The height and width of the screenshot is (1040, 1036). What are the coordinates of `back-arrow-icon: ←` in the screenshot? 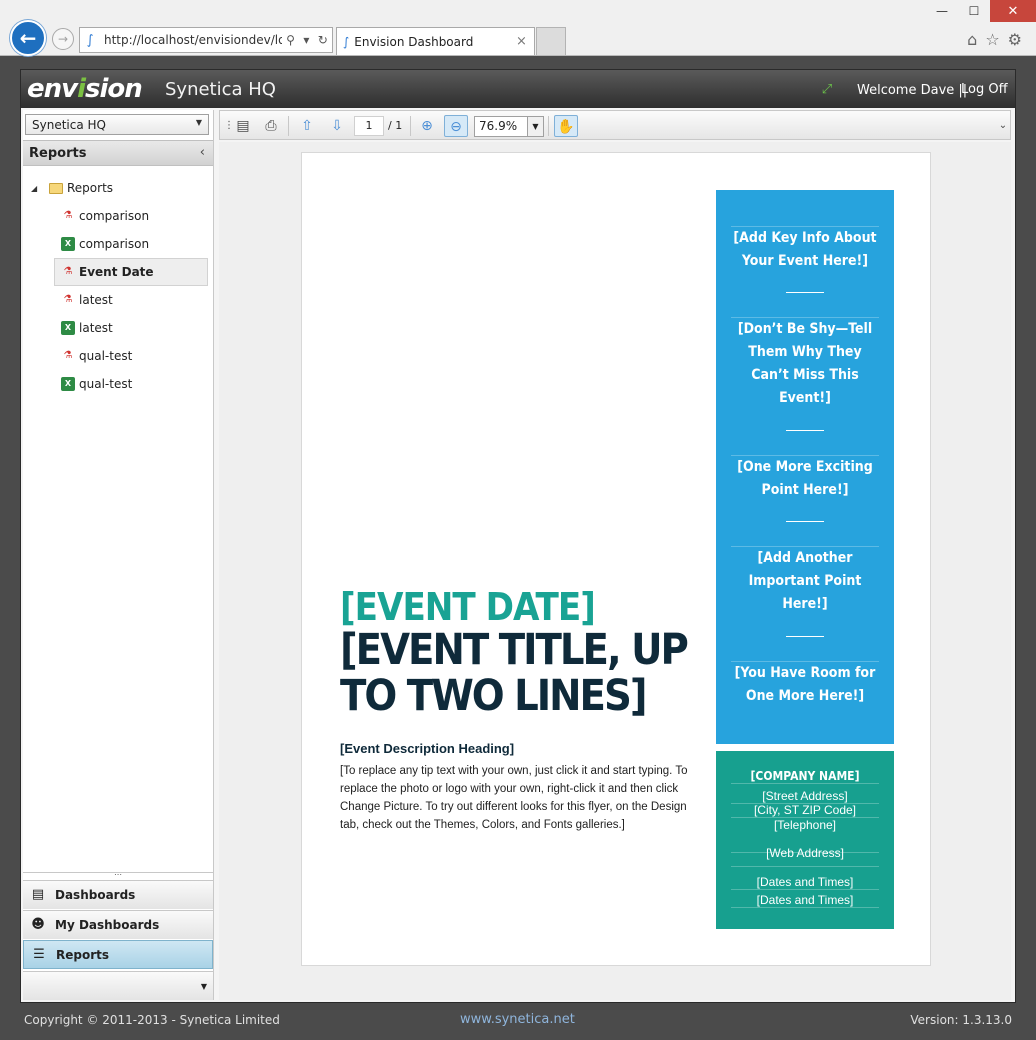 It's located at (28, 38).